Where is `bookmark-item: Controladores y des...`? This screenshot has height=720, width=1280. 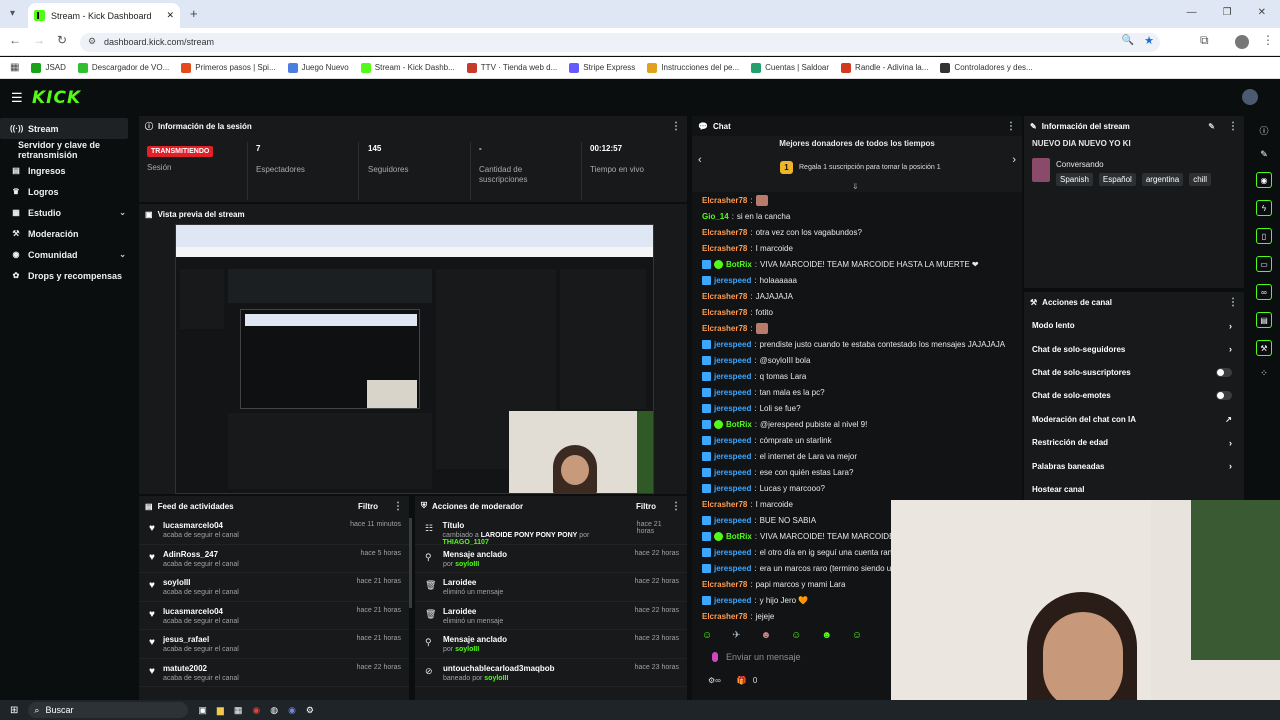 bookmark-item: Controladores y des... is located at coordinates (986, 67).